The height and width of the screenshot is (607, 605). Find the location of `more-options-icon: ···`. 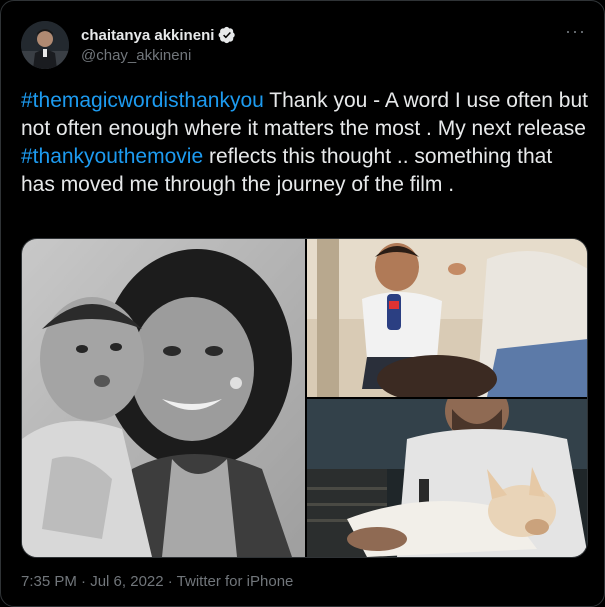

more-options-icon: ··· is located at coordinates (575, 31).